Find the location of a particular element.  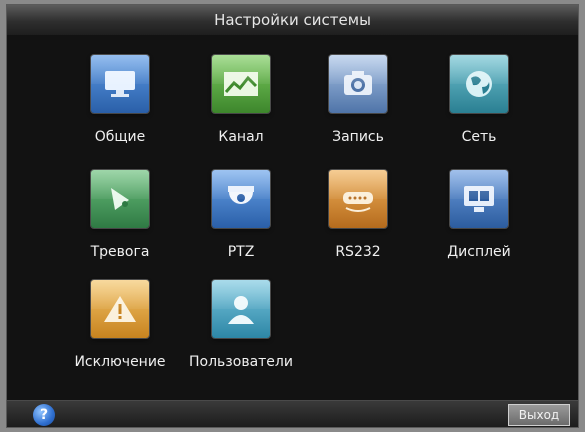

menu-item-network-label: Сеть is located at coordinates (479, 137).